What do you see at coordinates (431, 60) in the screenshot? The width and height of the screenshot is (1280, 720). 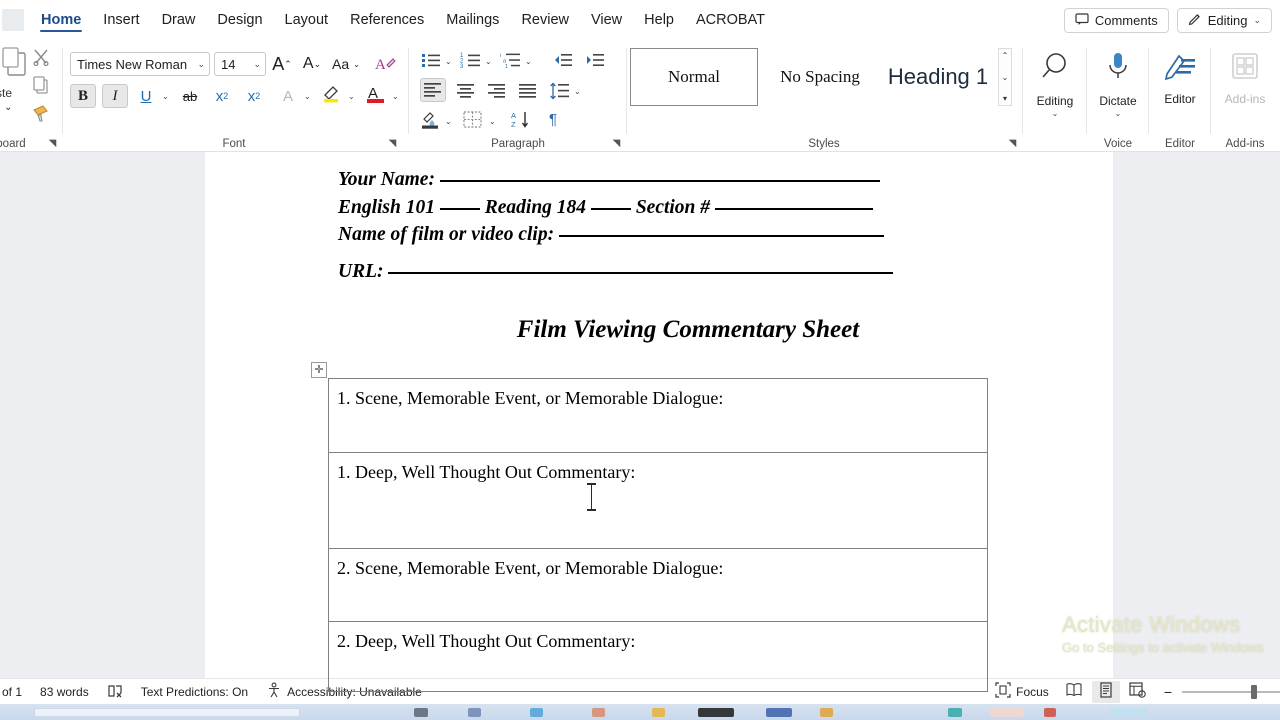 I see `bullet-list-icon` at bounding box center [431, 60].